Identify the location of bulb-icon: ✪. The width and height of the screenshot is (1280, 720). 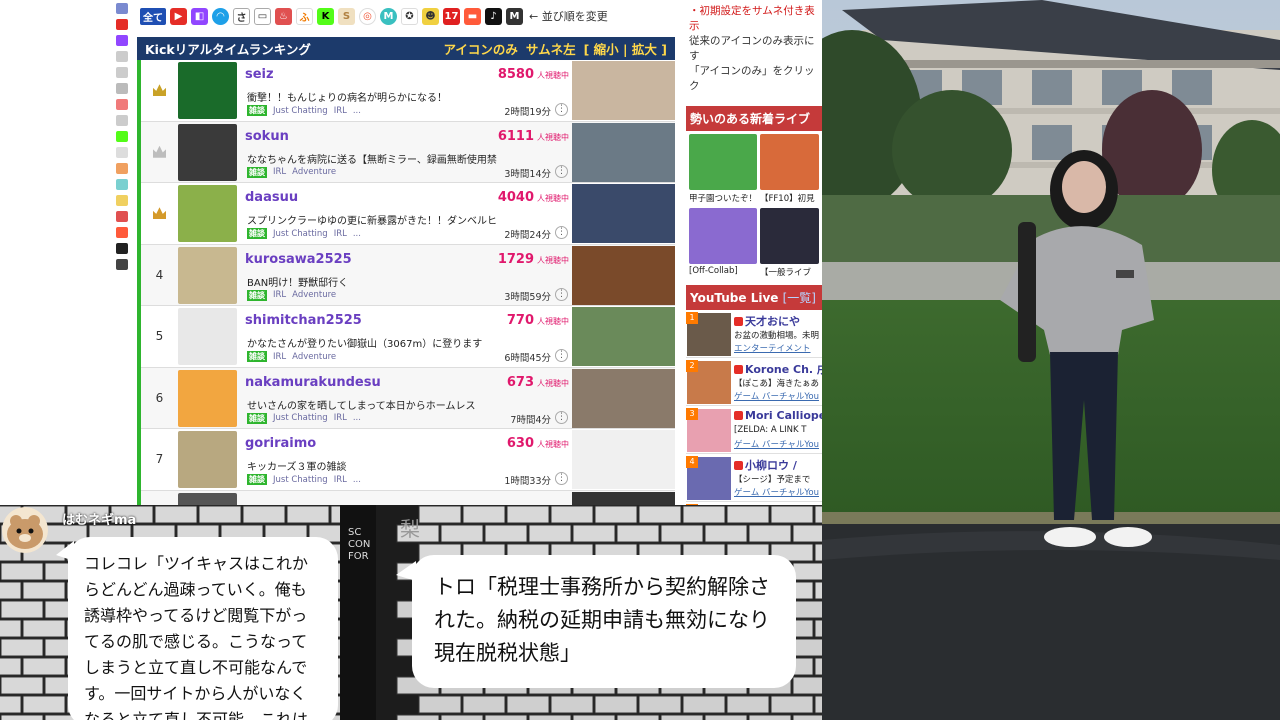
(409, 16).